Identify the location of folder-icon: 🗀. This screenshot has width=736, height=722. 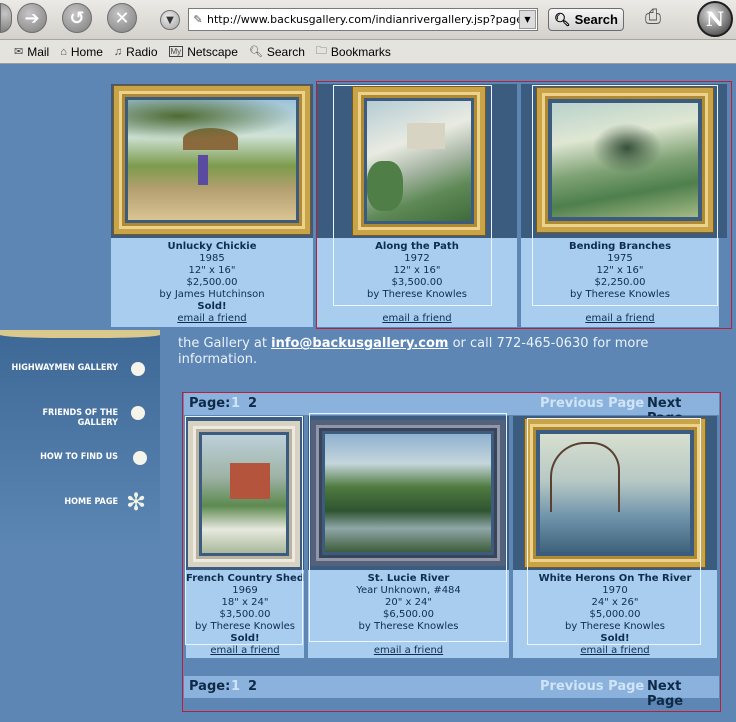
(321, 51).